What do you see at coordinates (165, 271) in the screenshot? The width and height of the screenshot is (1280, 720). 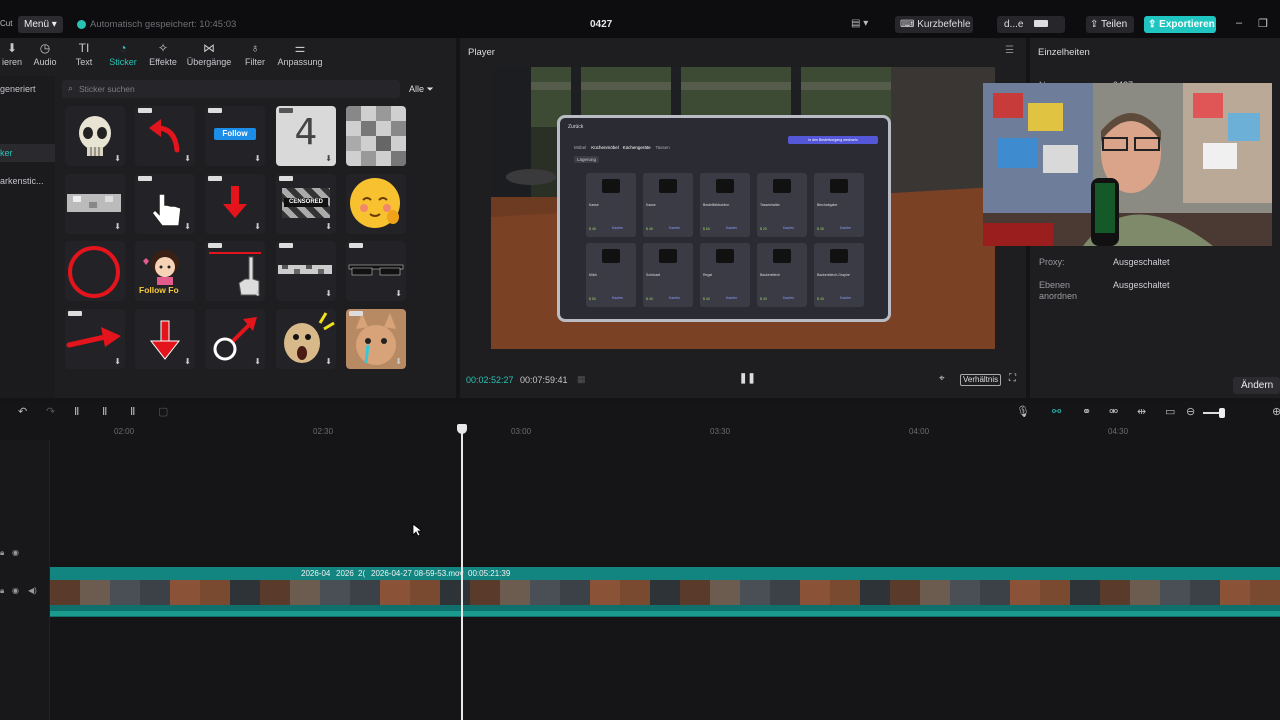 I see `sticker-follow-girl: Follow Fo` at bounding box center [165, 271].